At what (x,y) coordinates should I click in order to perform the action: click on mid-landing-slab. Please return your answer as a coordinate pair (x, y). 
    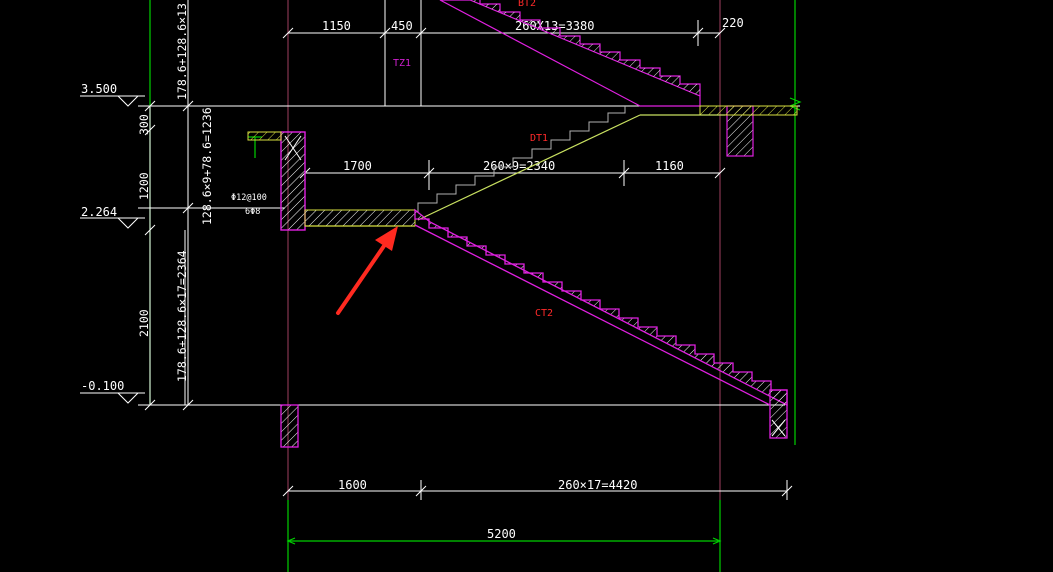
    Looking at the image, I should click on (360, 218).